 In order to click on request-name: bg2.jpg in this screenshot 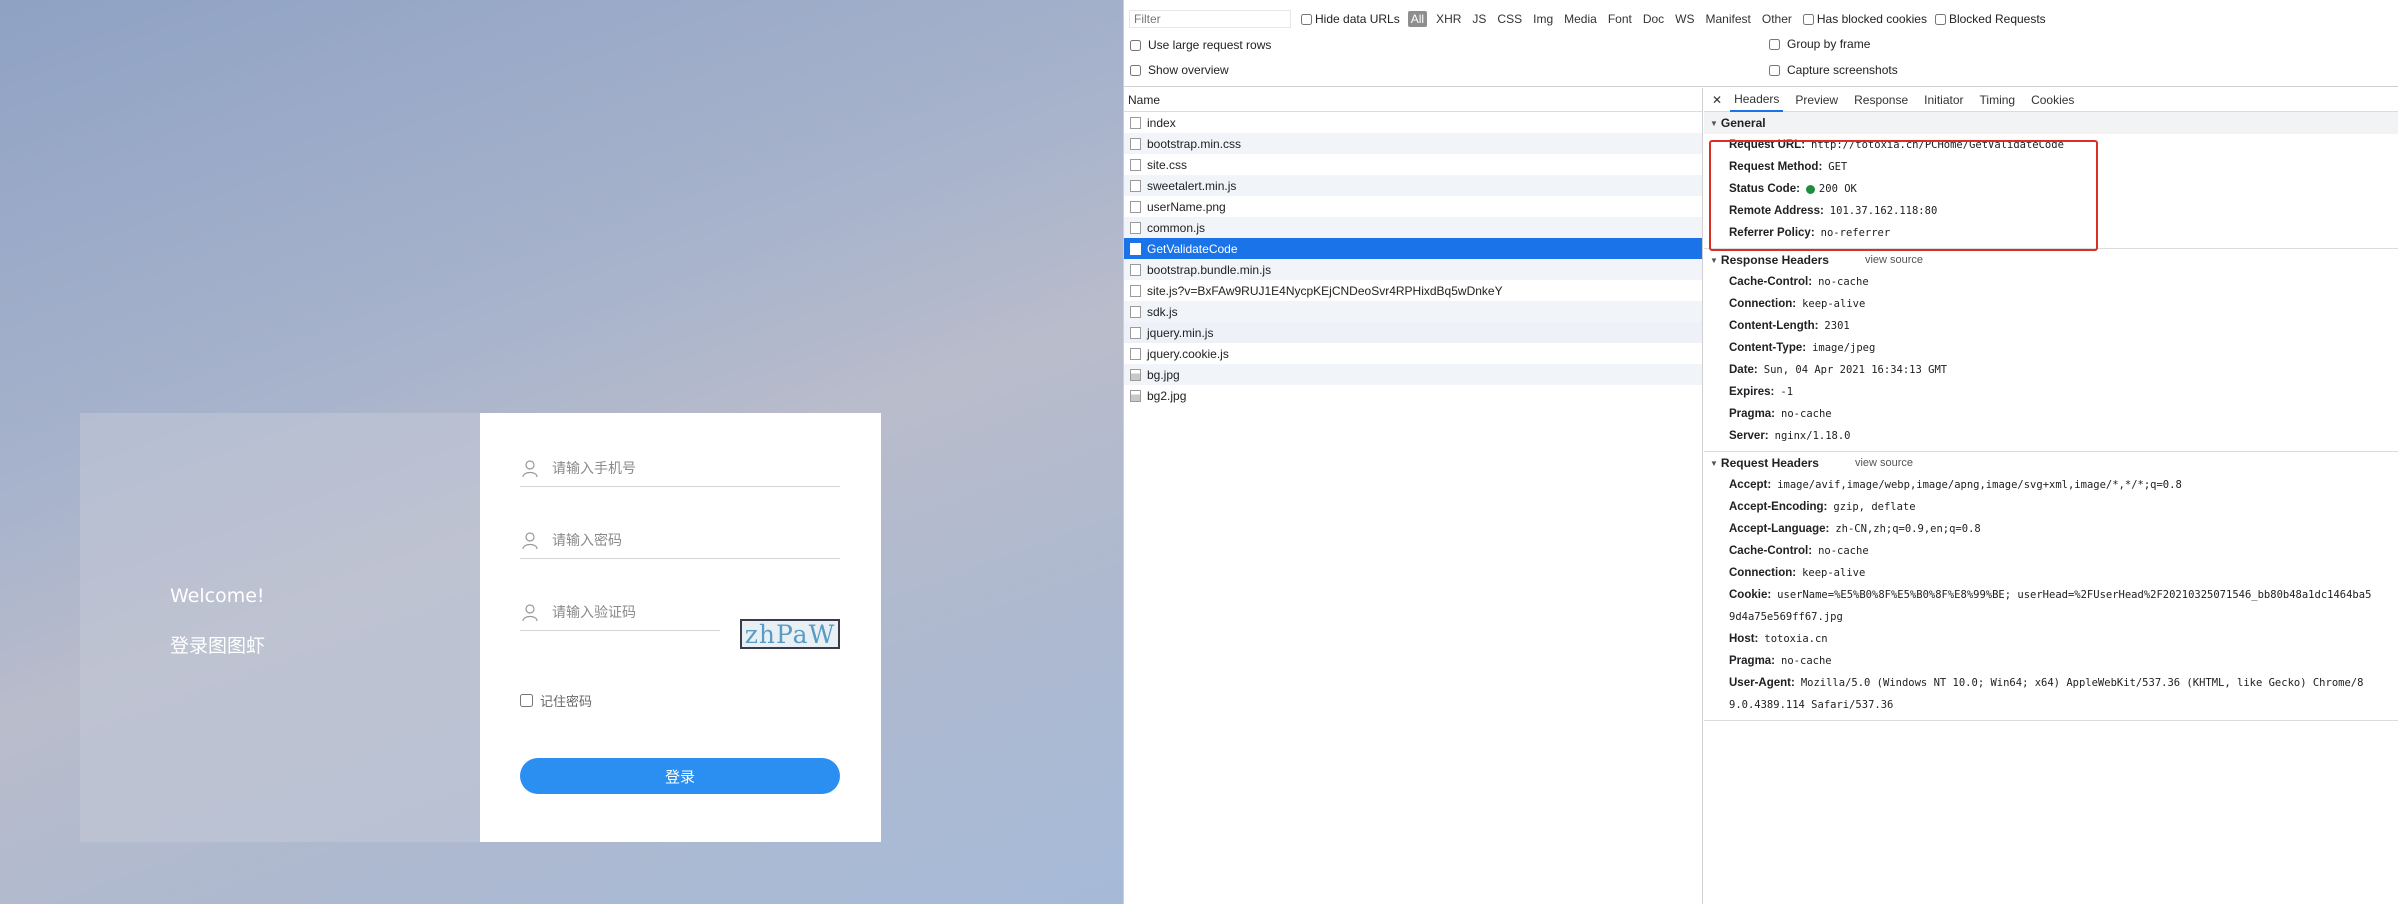, I will do `click(1167, 395)`.